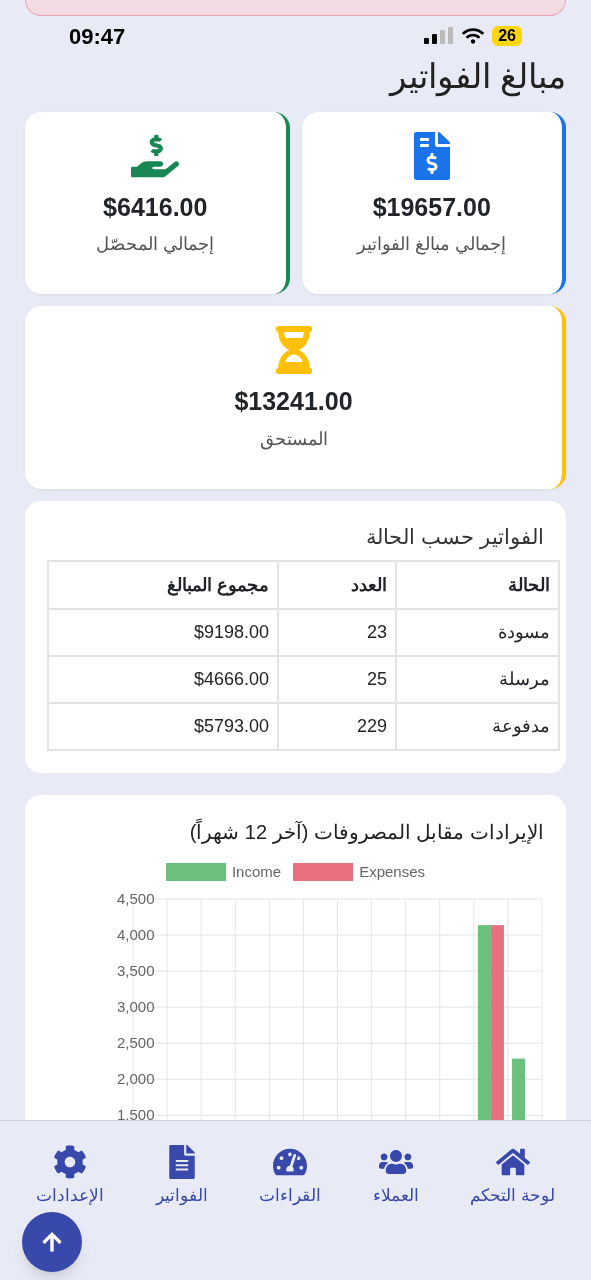 This screenshot has width=591, height=1280. Describe the element at coordinates (290, 1177) in the screenshot. I see `nav-item: القراءات` at that location.